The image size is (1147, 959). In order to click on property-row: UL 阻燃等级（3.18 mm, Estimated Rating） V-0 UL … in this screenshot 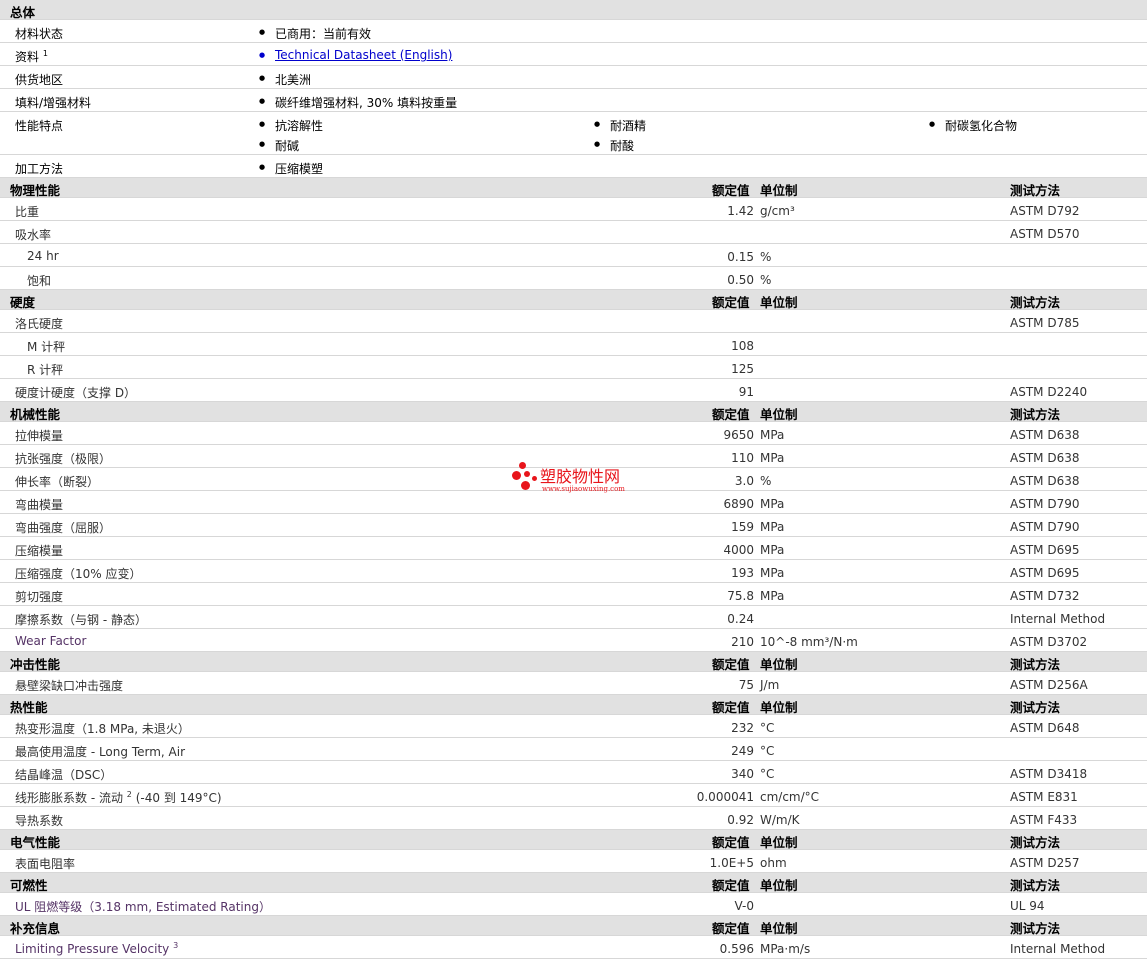, I will do `click(573, 904)`.